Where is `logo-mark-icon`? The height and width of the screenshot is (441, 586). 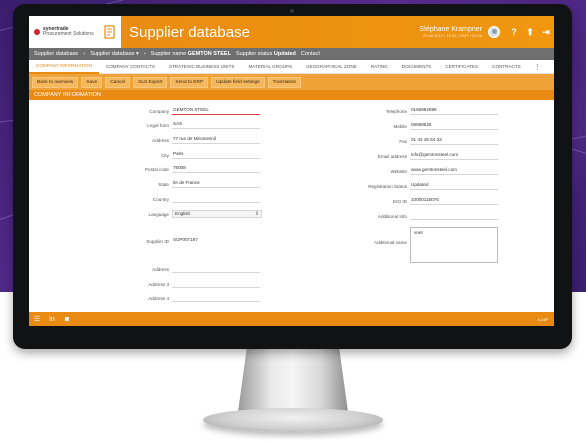
logo-mark-icon is located at coordinates (37, 32).